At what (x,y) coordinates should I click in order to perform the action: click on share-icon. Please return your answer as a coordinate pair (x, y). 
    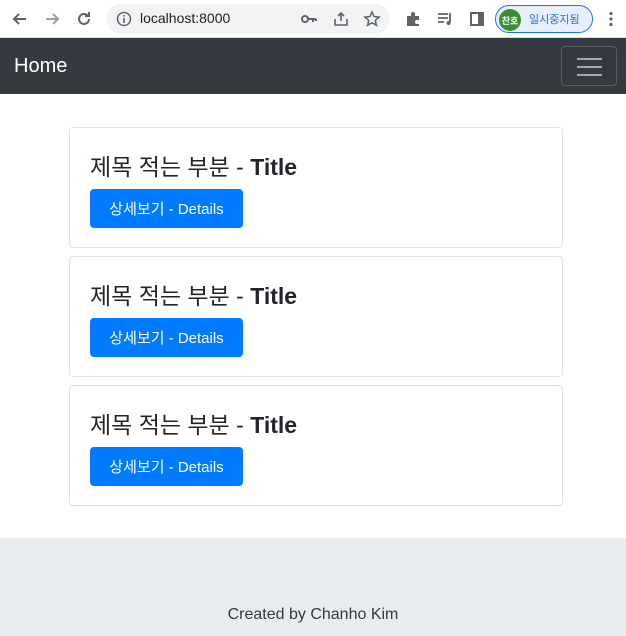
    Looking at the image, I should click on (341, 19).